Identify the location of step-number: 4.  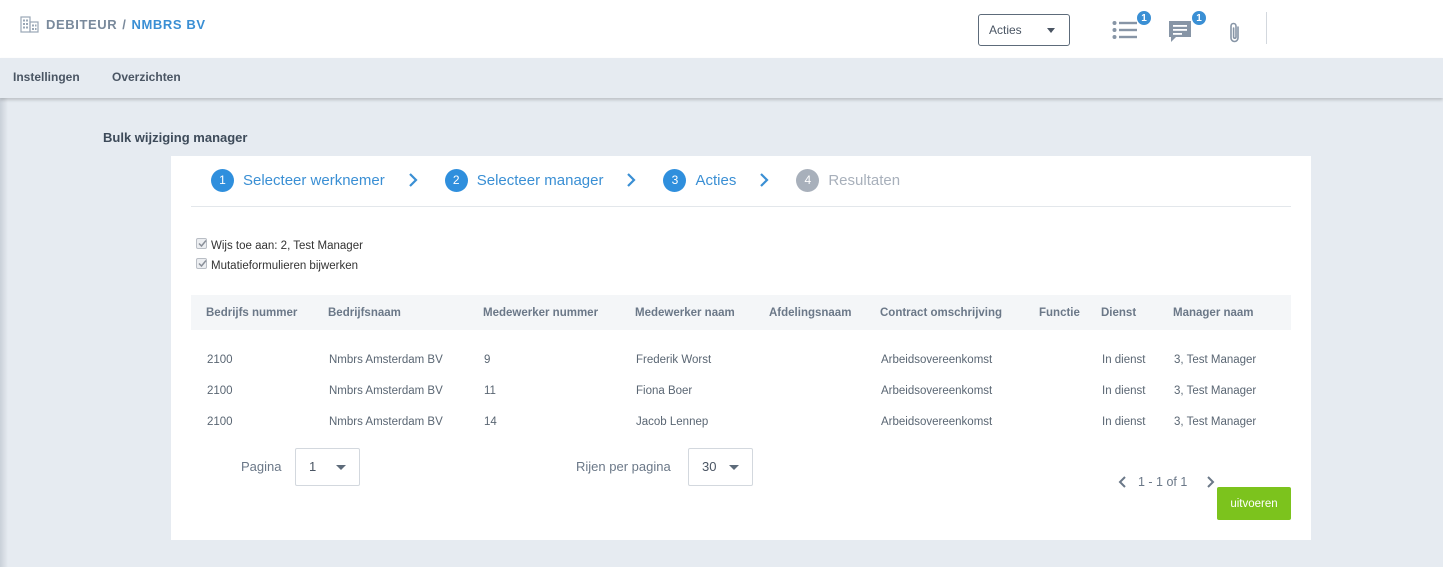
(808, 180).